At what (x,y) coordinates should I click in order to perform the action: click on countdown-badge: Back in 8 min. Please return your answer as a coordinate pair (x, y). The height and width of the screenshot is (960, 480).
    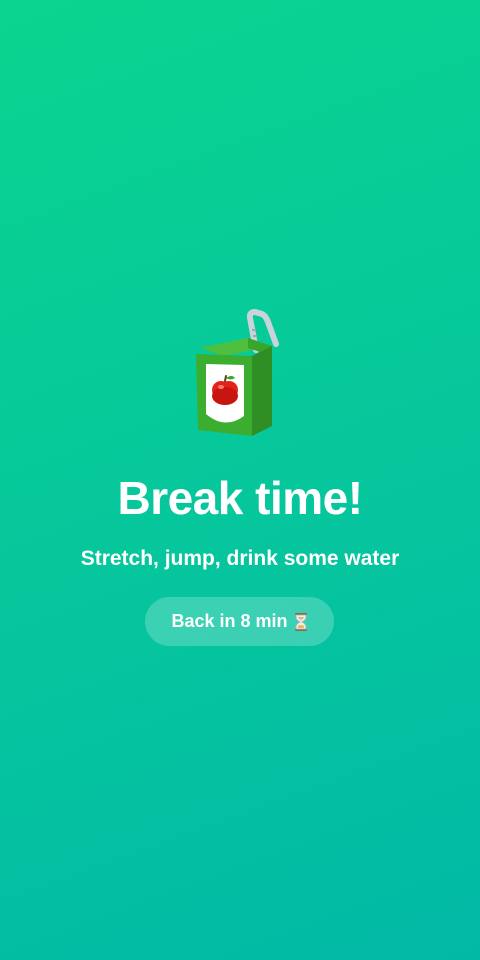
    Looking at the image, I should click on (239, 621).